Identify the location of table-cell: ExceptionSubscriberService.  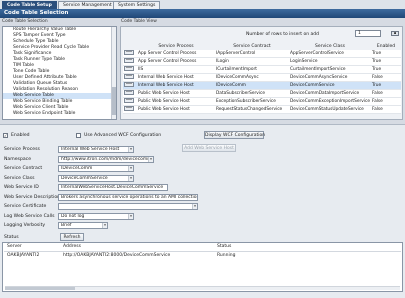
(252, 101).